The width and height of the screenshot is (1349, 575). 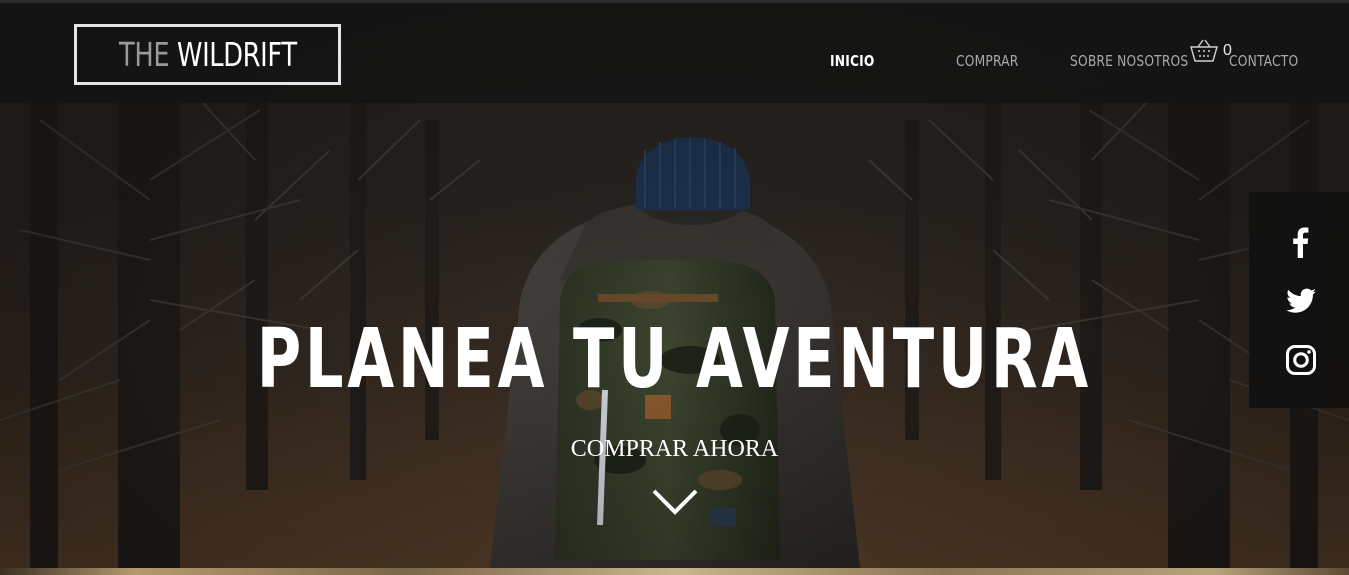 What do you see at coordinates (1263, 61) in the screenshot?
I see `nav-item-contacto: CONTACTO` at bounding box center [1263, 61].